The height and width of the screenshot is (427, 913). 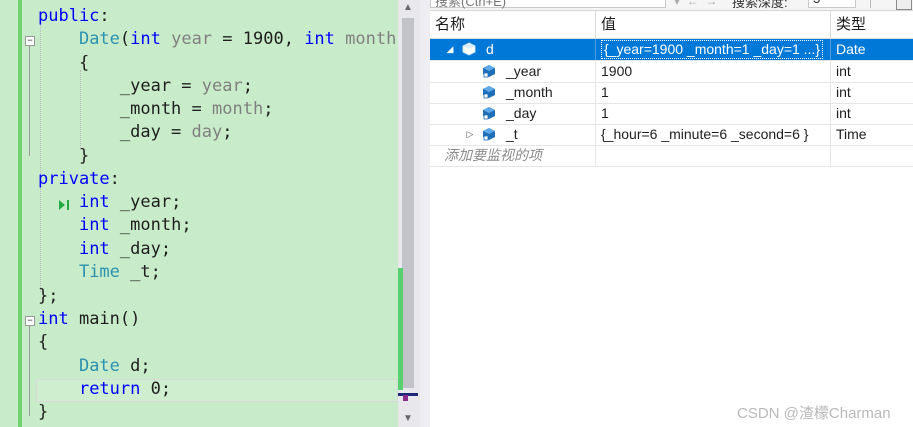 I want to click on watch-cell-value: 1900, so click(x=713, y=71).